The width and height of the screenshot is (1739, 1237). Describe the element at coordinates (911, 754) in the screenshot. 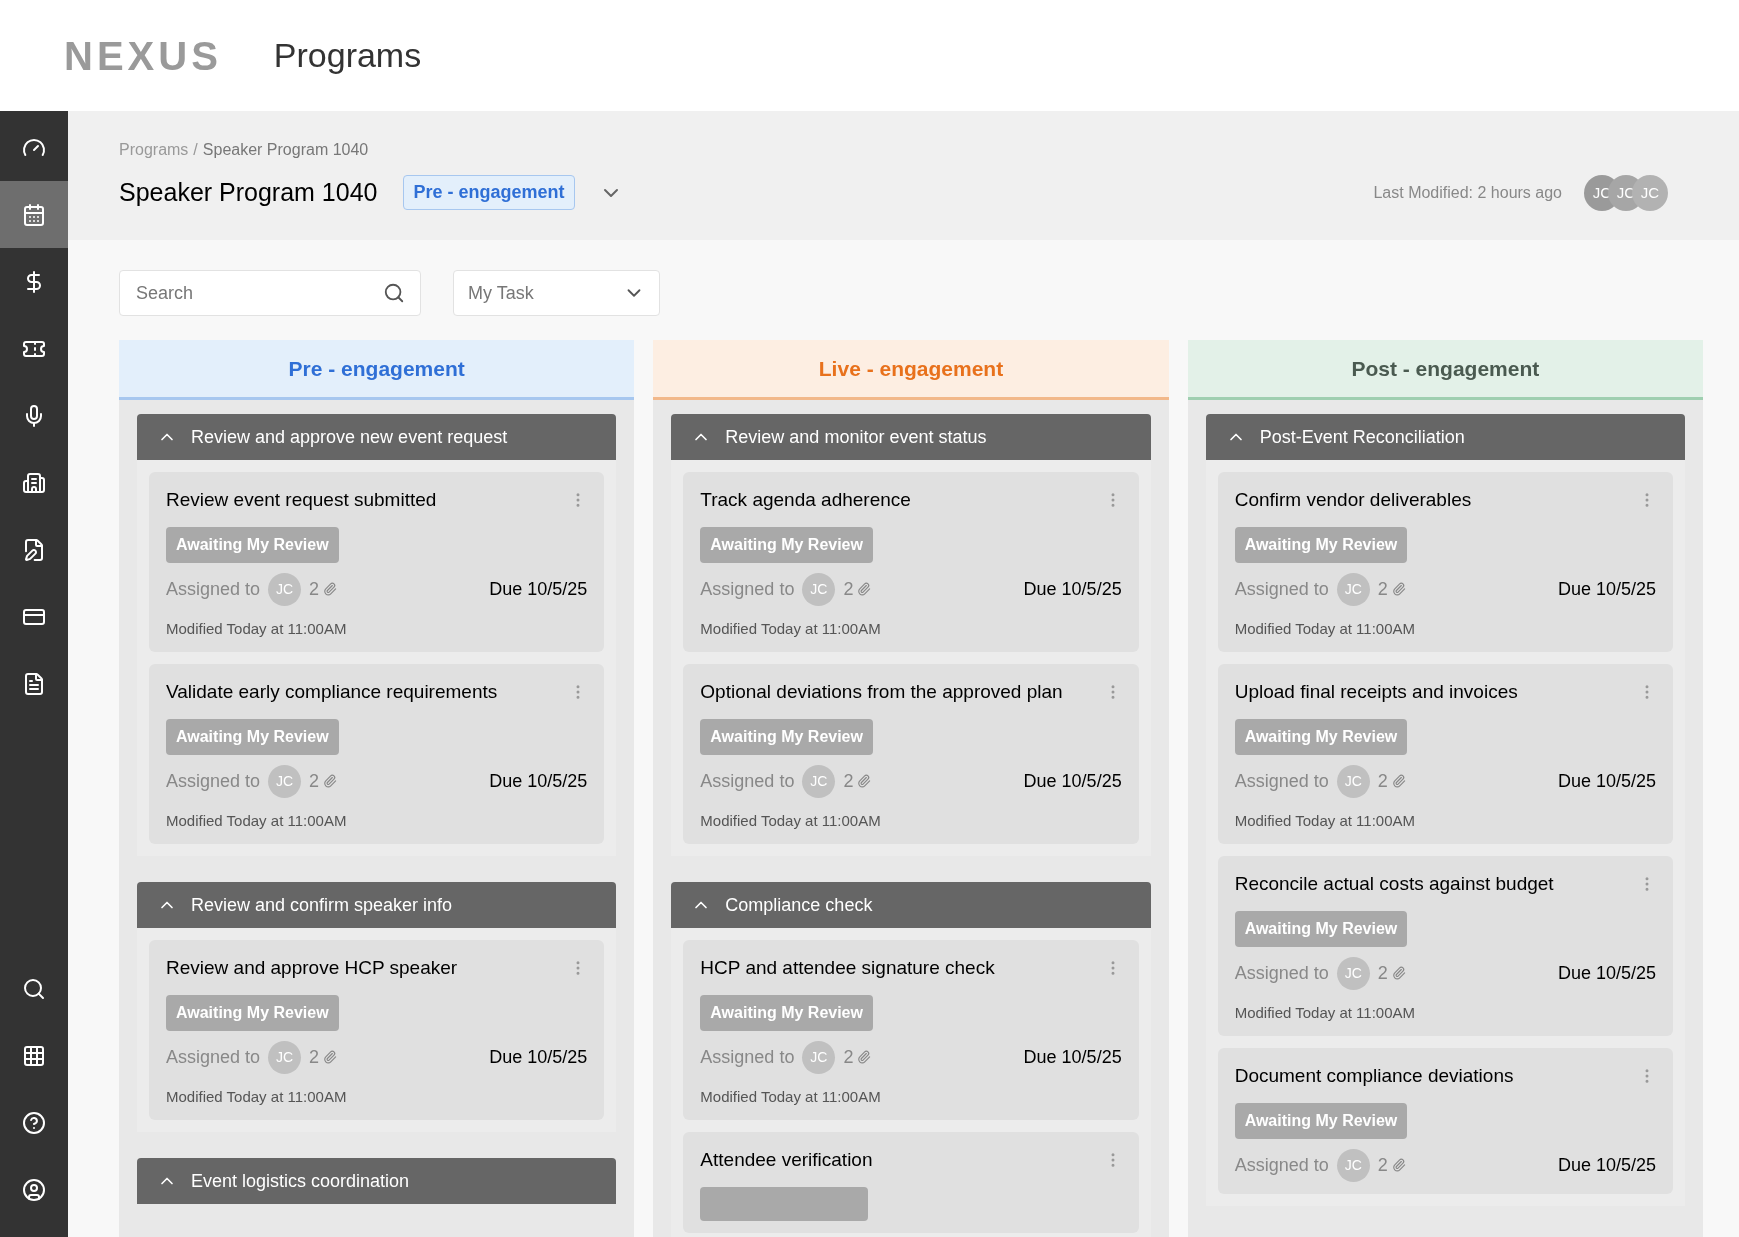

I see `task-card: Optional deviations from the approved plan Awaiting My Review Assigned to JC 2 Due 10/5/25 Modified Today at 11:00AM` at that location.